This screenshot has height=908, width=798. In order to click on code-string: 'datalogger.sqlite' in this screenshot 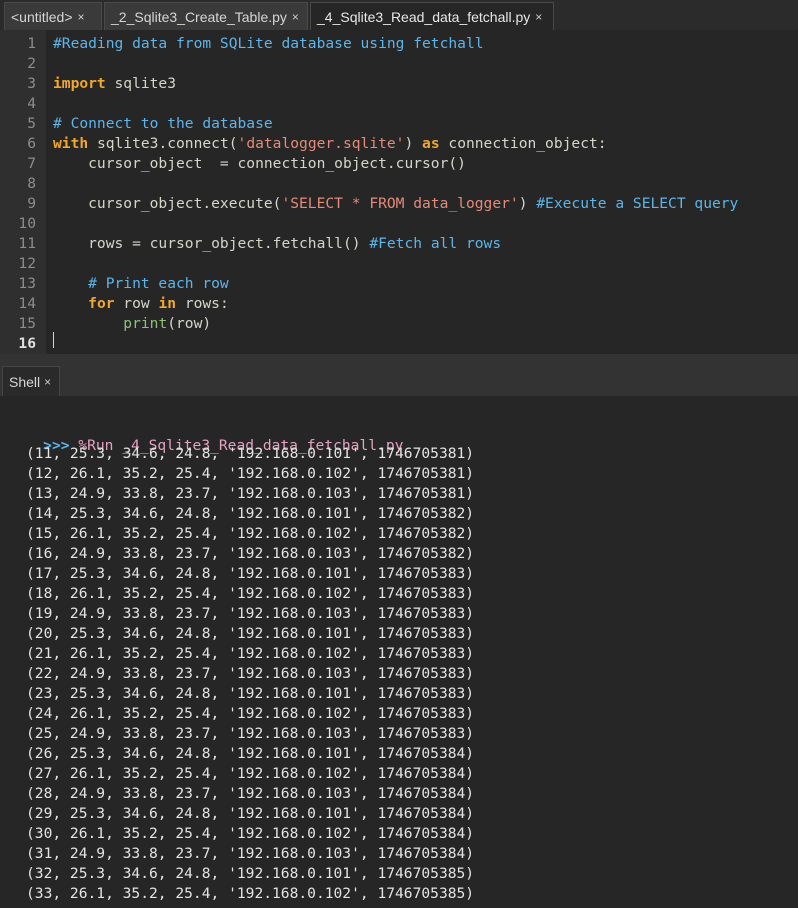, I will do `click(321, 143)`.